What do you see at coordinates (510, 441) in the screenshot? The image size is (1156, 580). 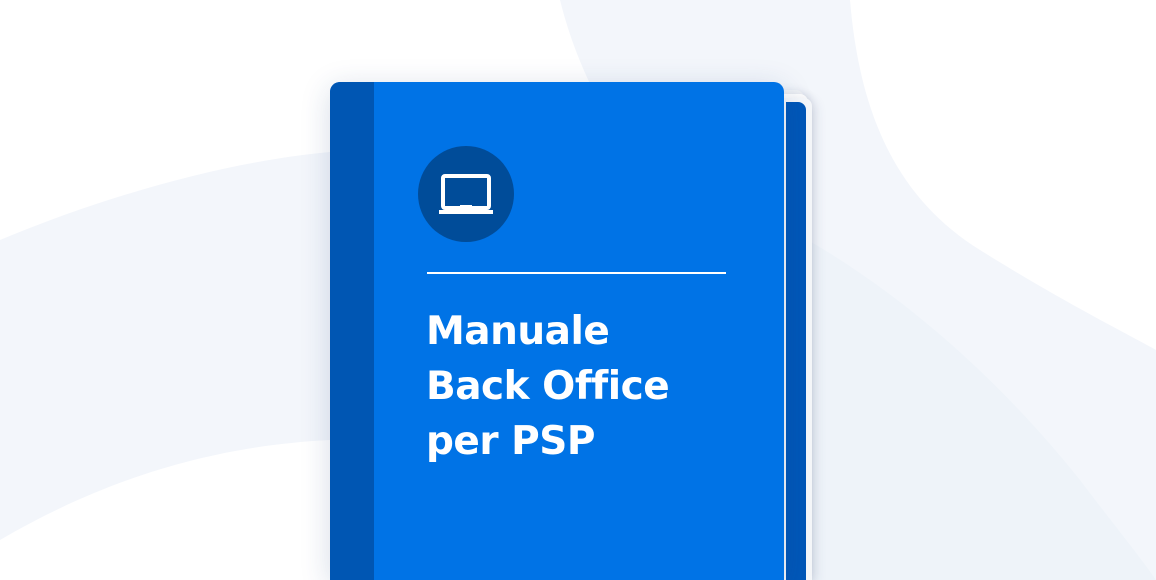 I see `book-title-line-3: per PSP` at bounding box center [510, 441].